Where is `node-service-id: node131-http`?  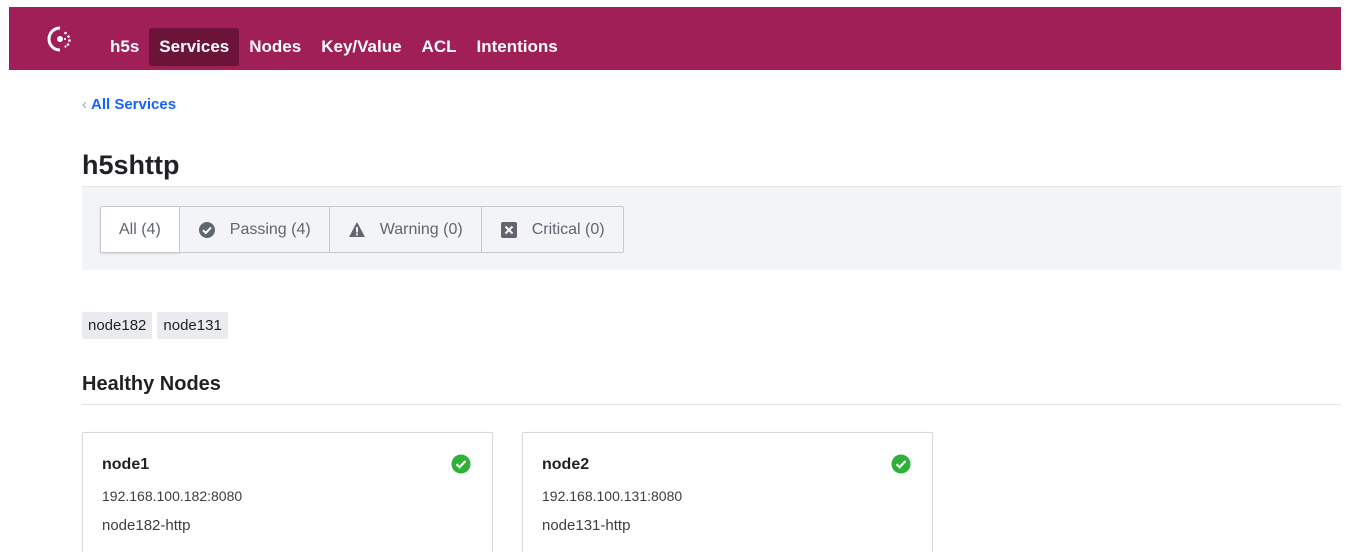
node-service-id: node131-http is located at coordinates (586, 525).